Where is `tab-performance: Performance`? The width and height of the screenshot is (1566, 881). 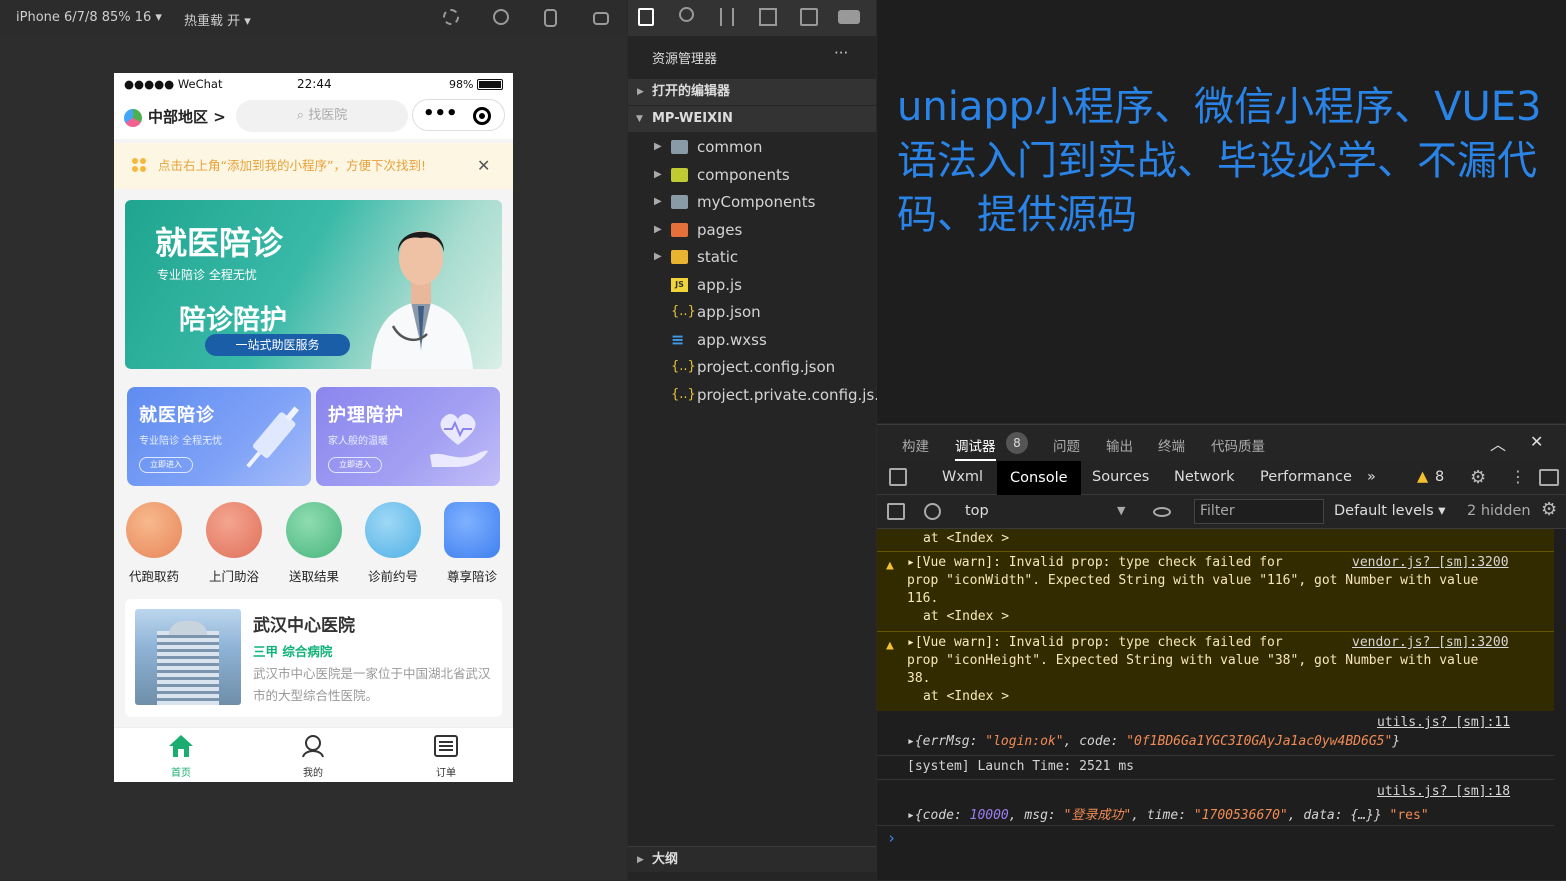
tab-performance: Performance is located at coordinates (1306, 477).